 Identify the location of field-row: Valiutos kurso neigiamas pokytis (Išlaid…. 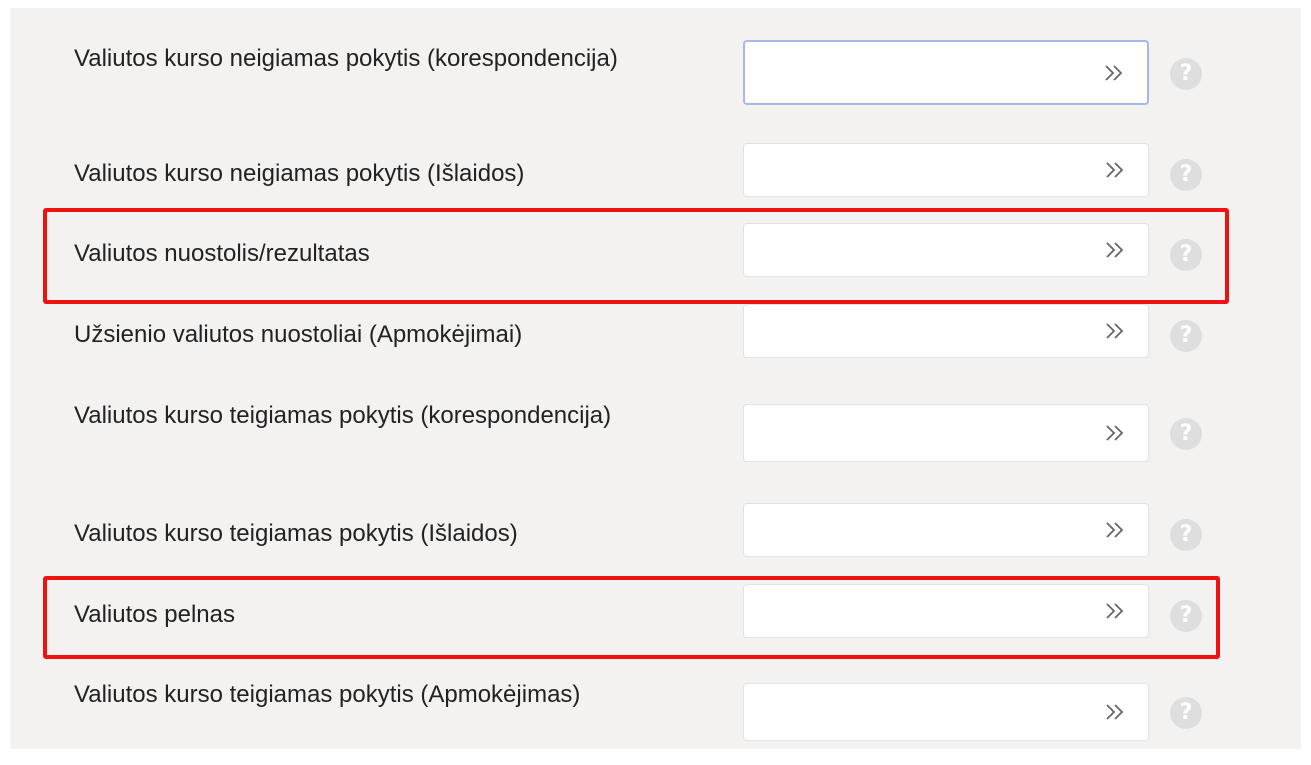
(655, 170).